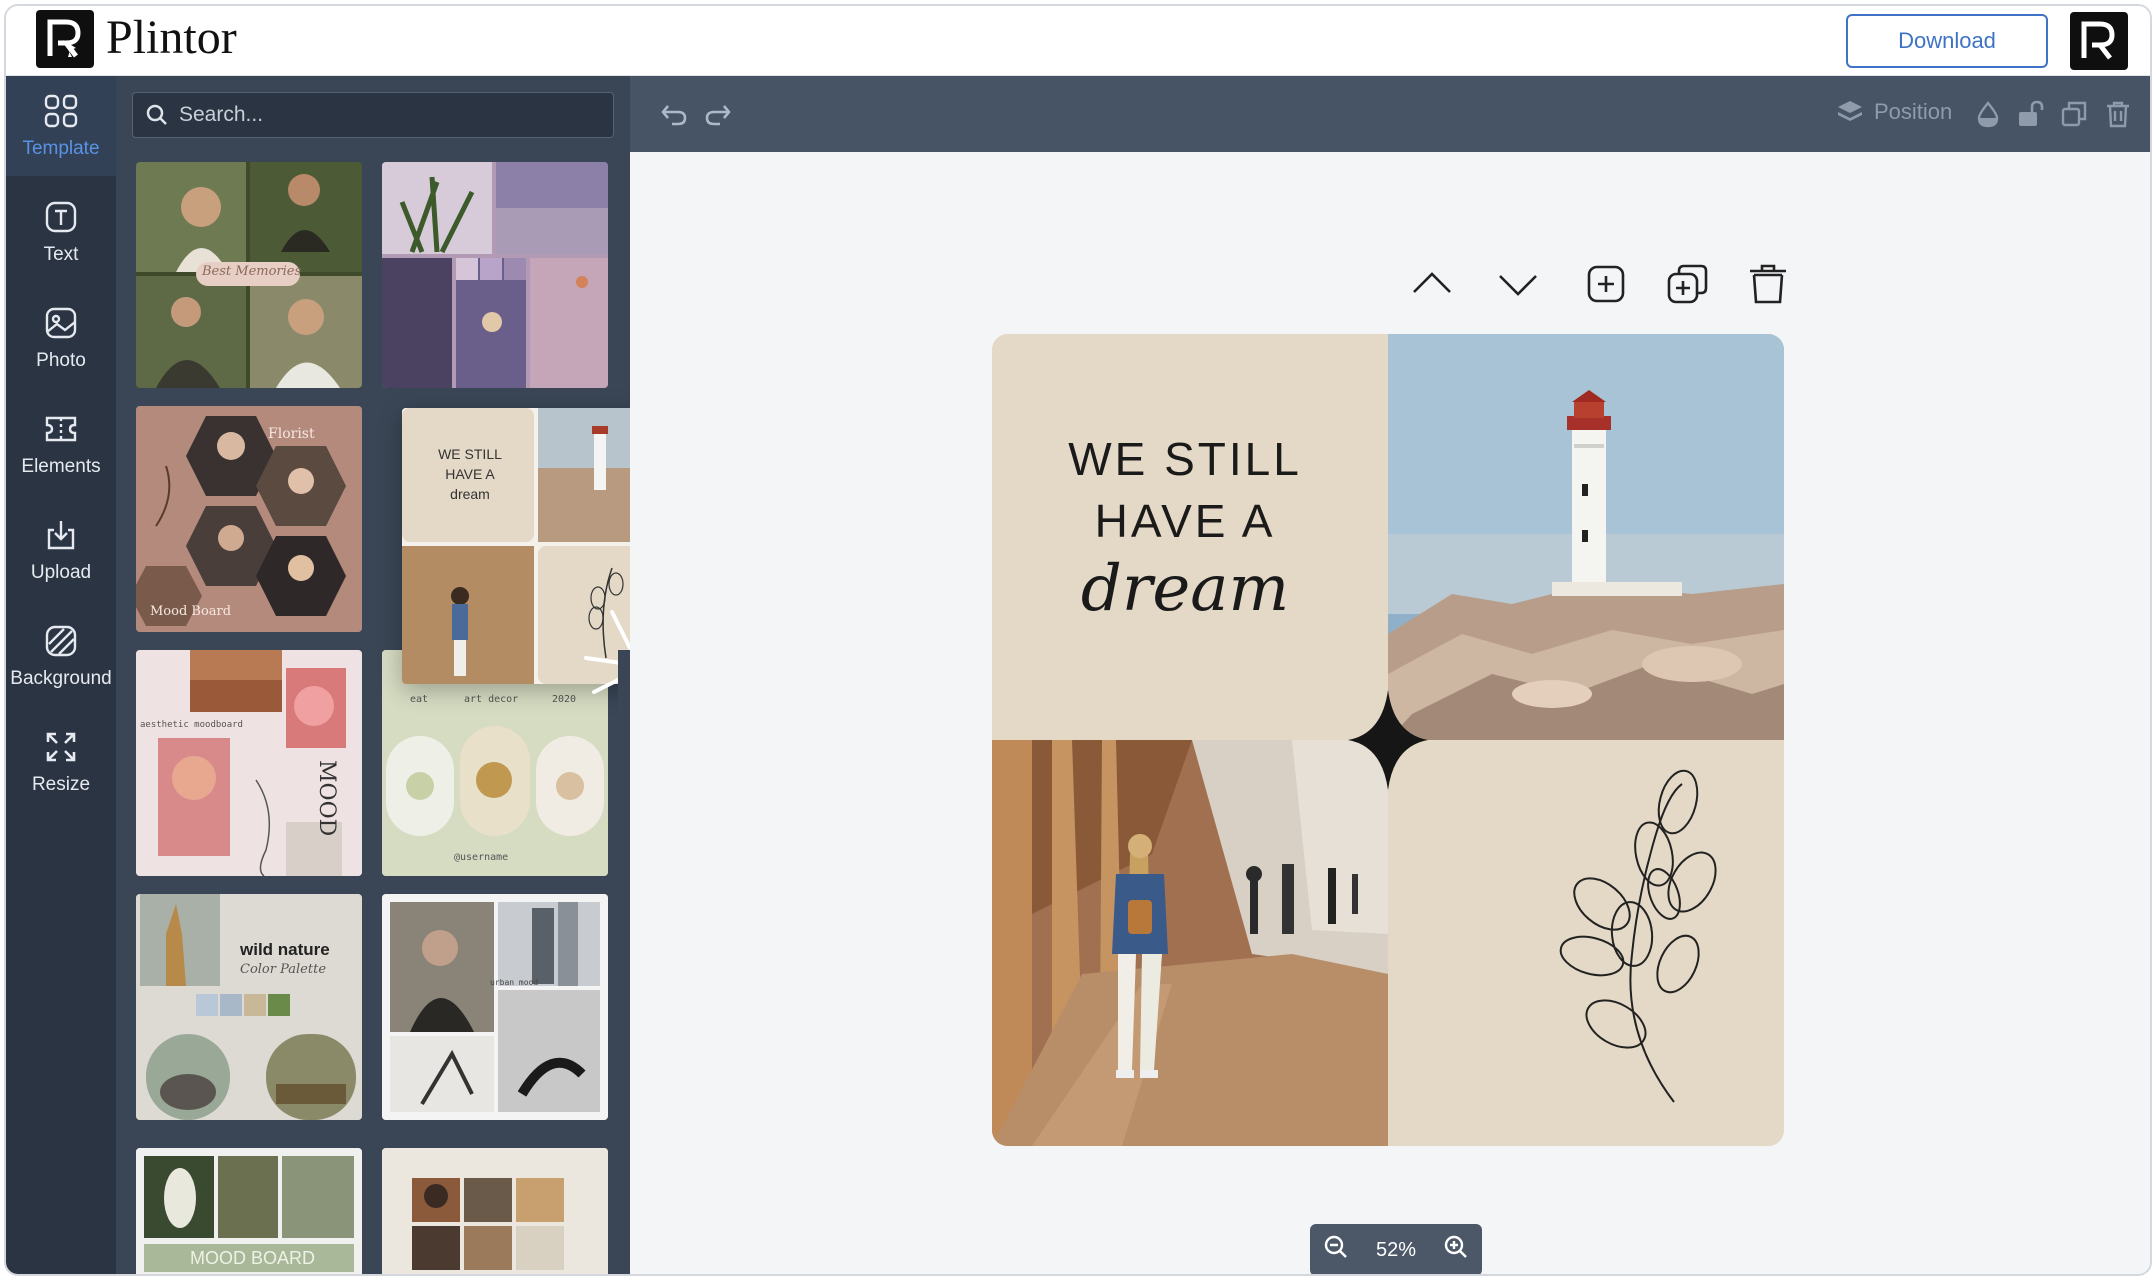 The height and width of the screenshot is (1276, 2156). I want to click on template-thumbnail: Florist Mood Board, so click(249, 519).